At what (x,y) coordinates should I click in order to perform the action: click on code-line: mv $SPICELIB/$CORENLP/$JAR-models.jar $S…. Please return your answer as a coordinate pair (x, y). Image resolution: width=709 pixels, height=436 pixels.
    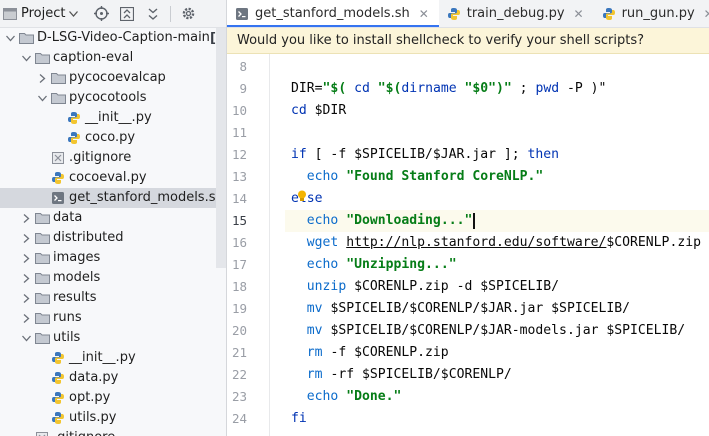
    Looking at the image, I should click on (497, 331).